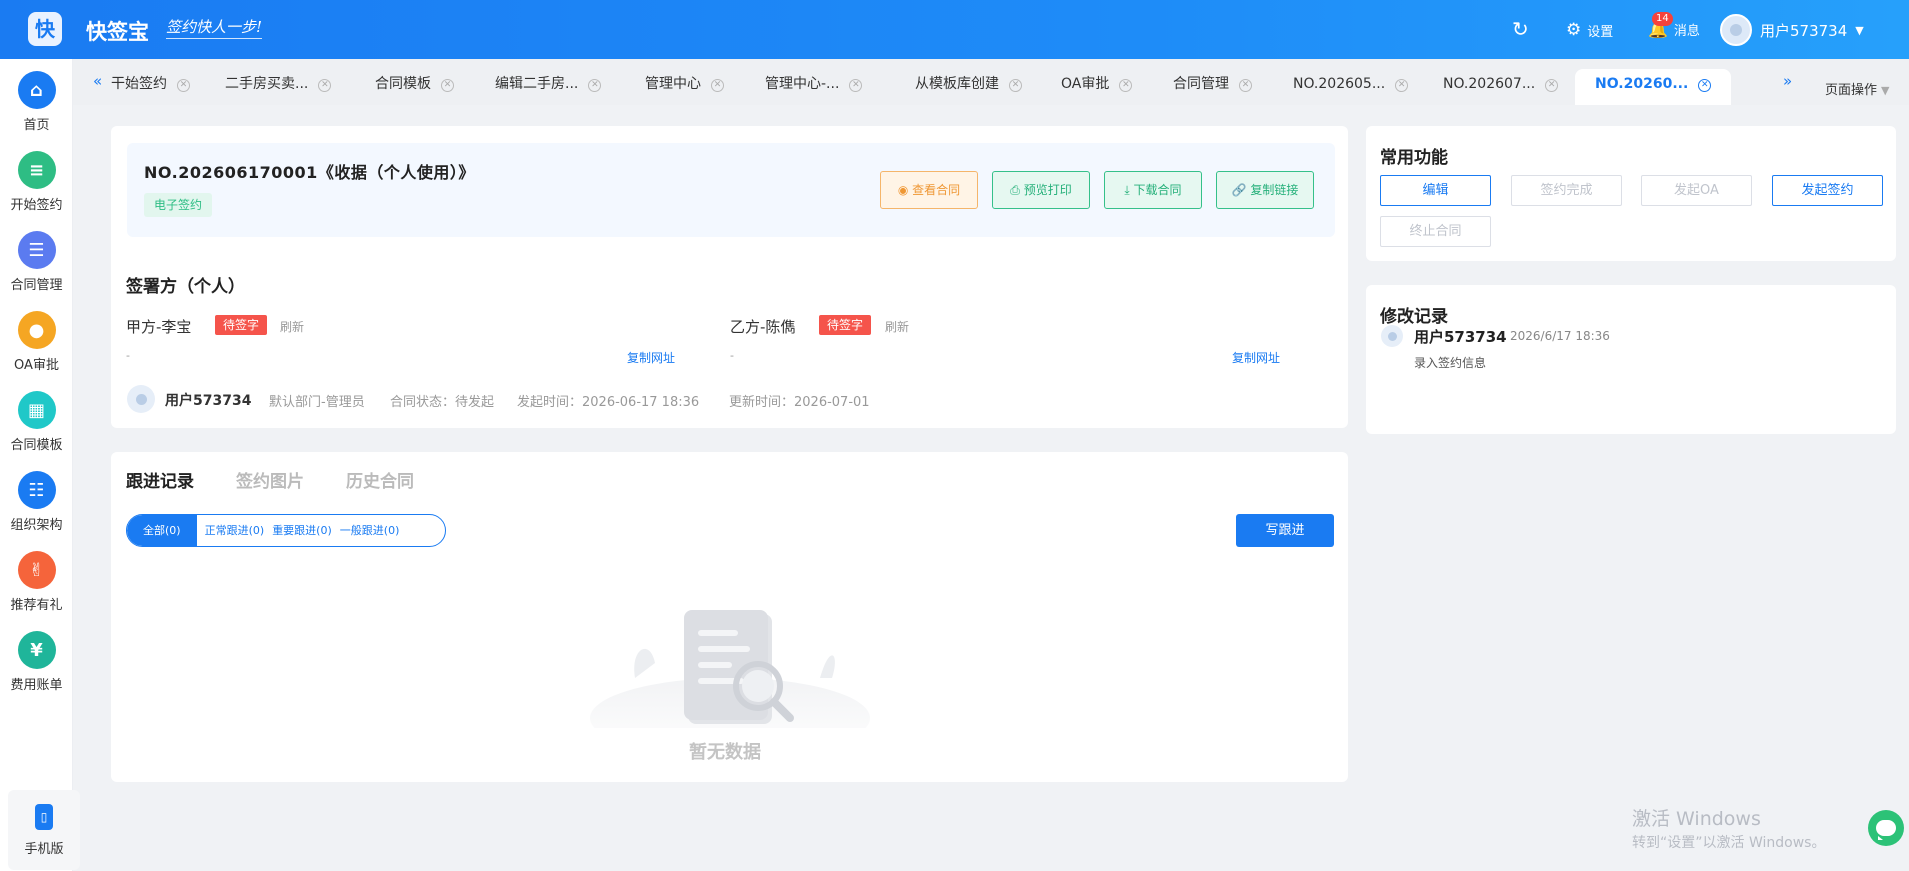 The width and height of the screenshot is (1909, 871). I want to click on app-logo: 快, so click(45, 29).